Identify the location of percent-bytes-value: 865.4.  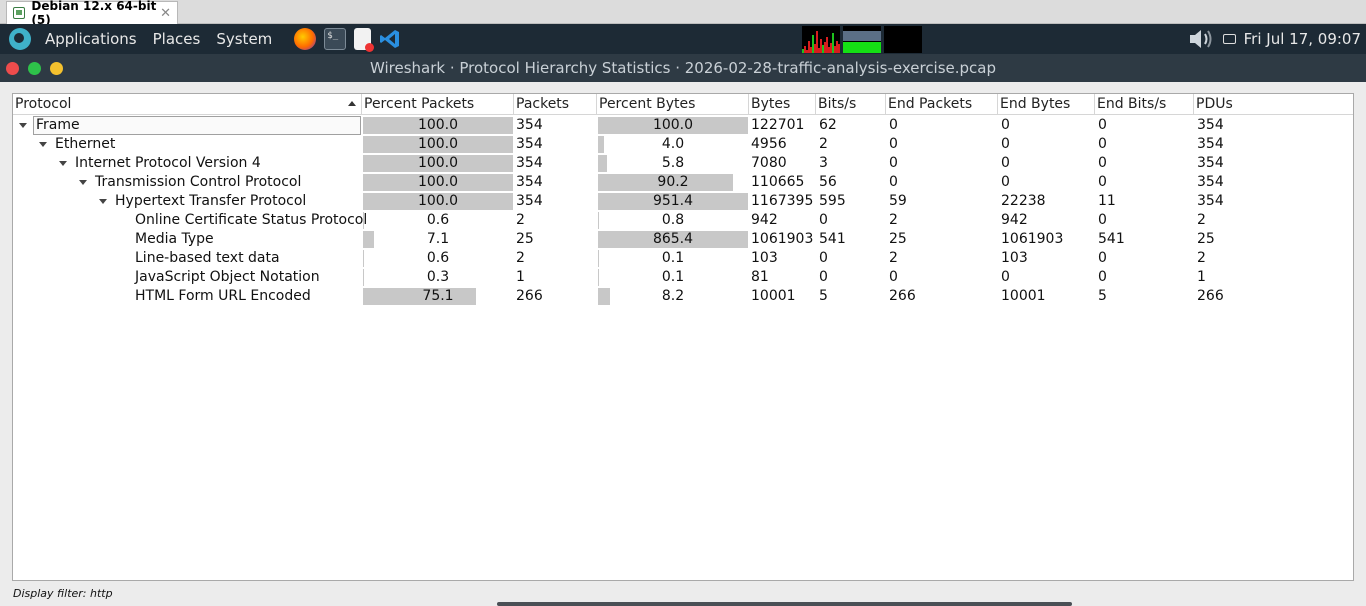
(673, 239).